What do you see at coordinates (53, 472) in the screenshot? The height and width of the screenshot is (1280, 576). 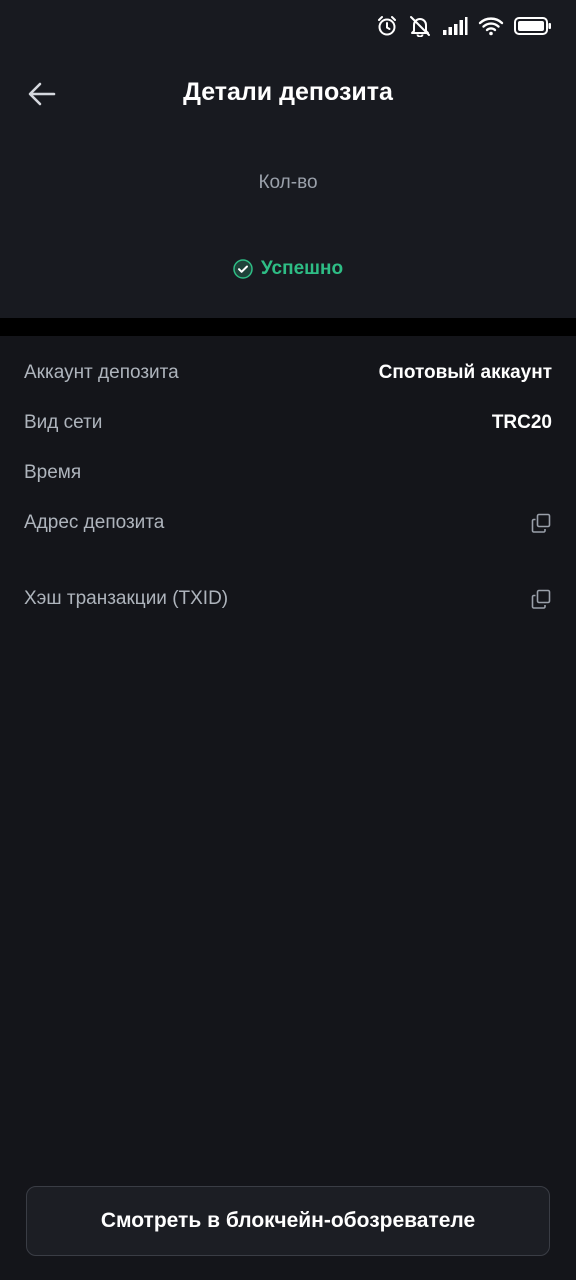 I see `time-label: Время` at bounding box center [53, 472].